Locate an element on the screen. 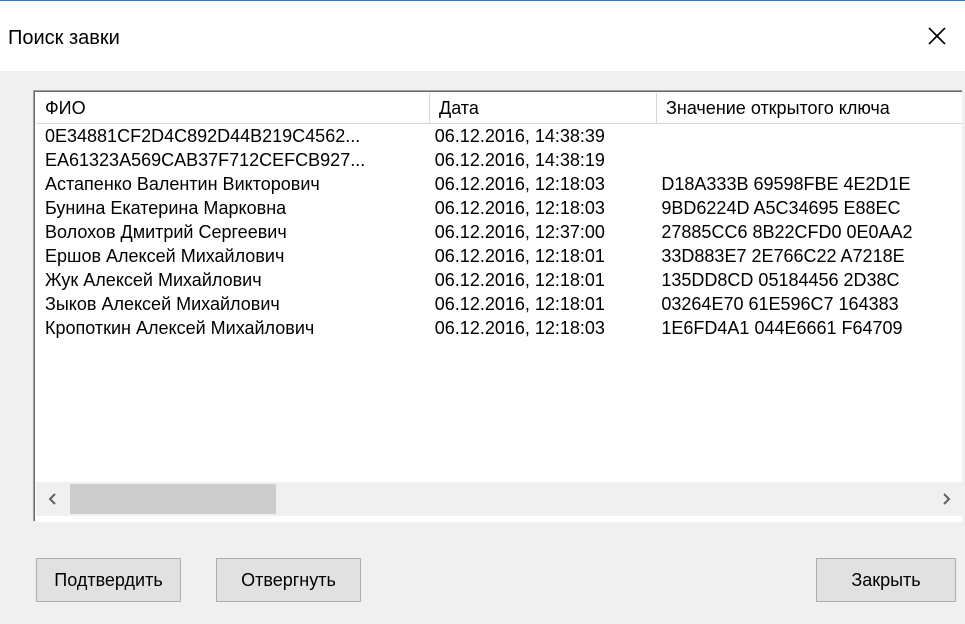  cell-public-key: 03264E70 61E596C7 164383 is located at coordinates (780, 304).